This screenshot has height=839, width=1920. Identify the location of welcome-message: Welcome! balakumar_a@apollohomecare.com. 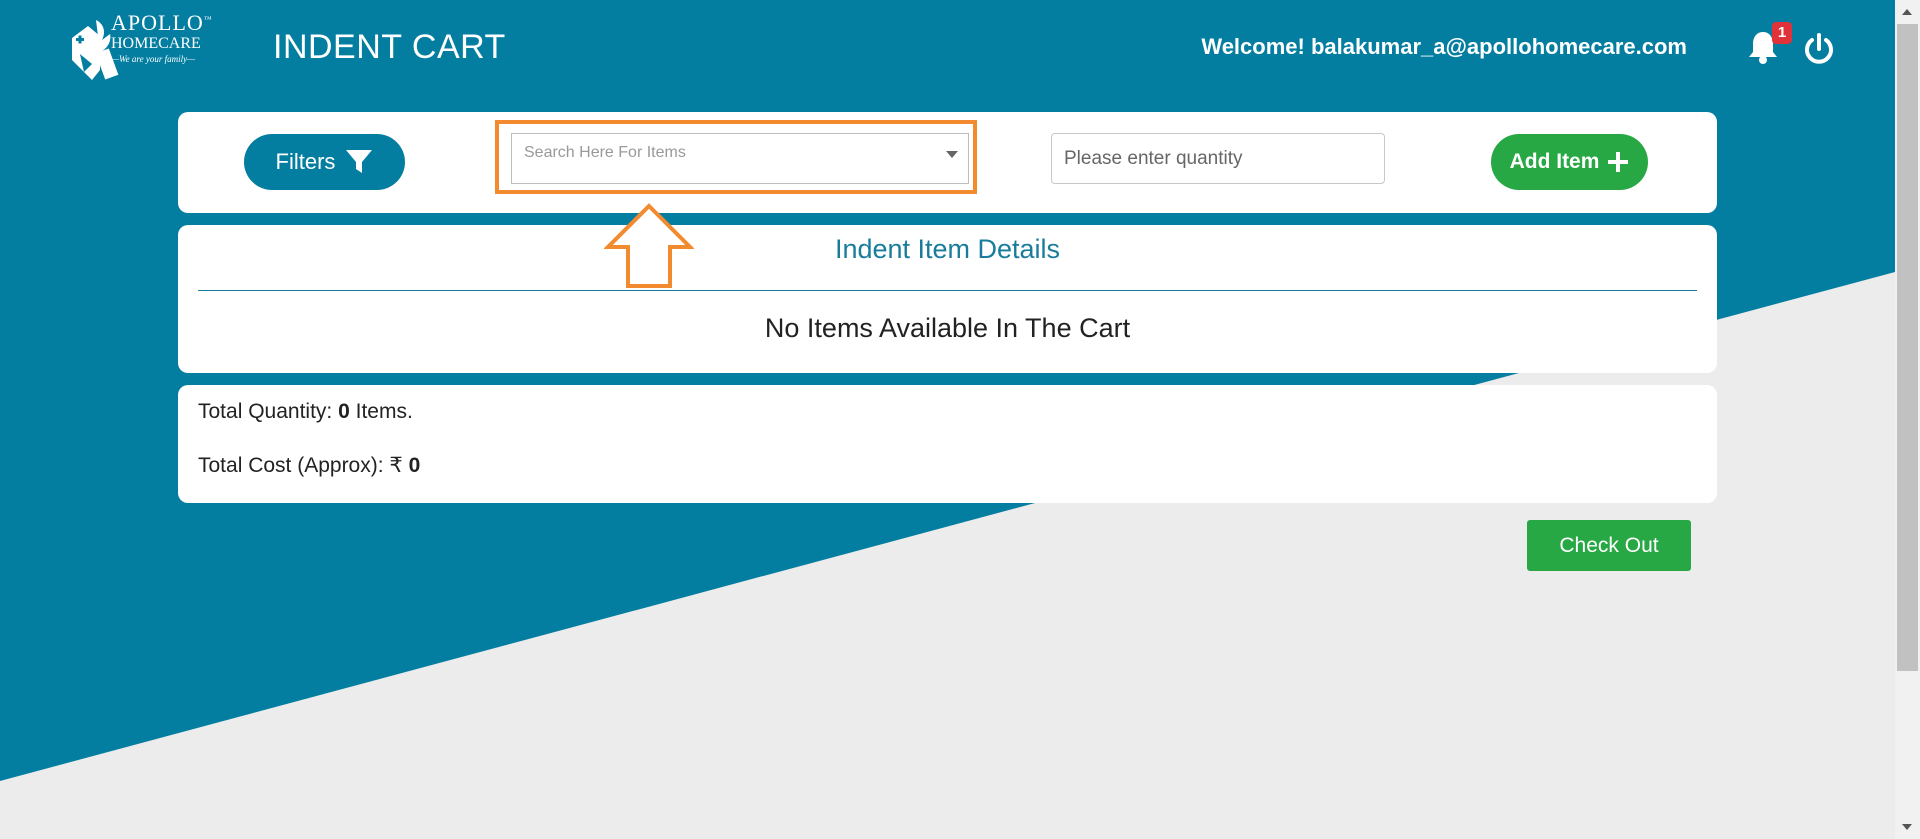
(1444, 46).